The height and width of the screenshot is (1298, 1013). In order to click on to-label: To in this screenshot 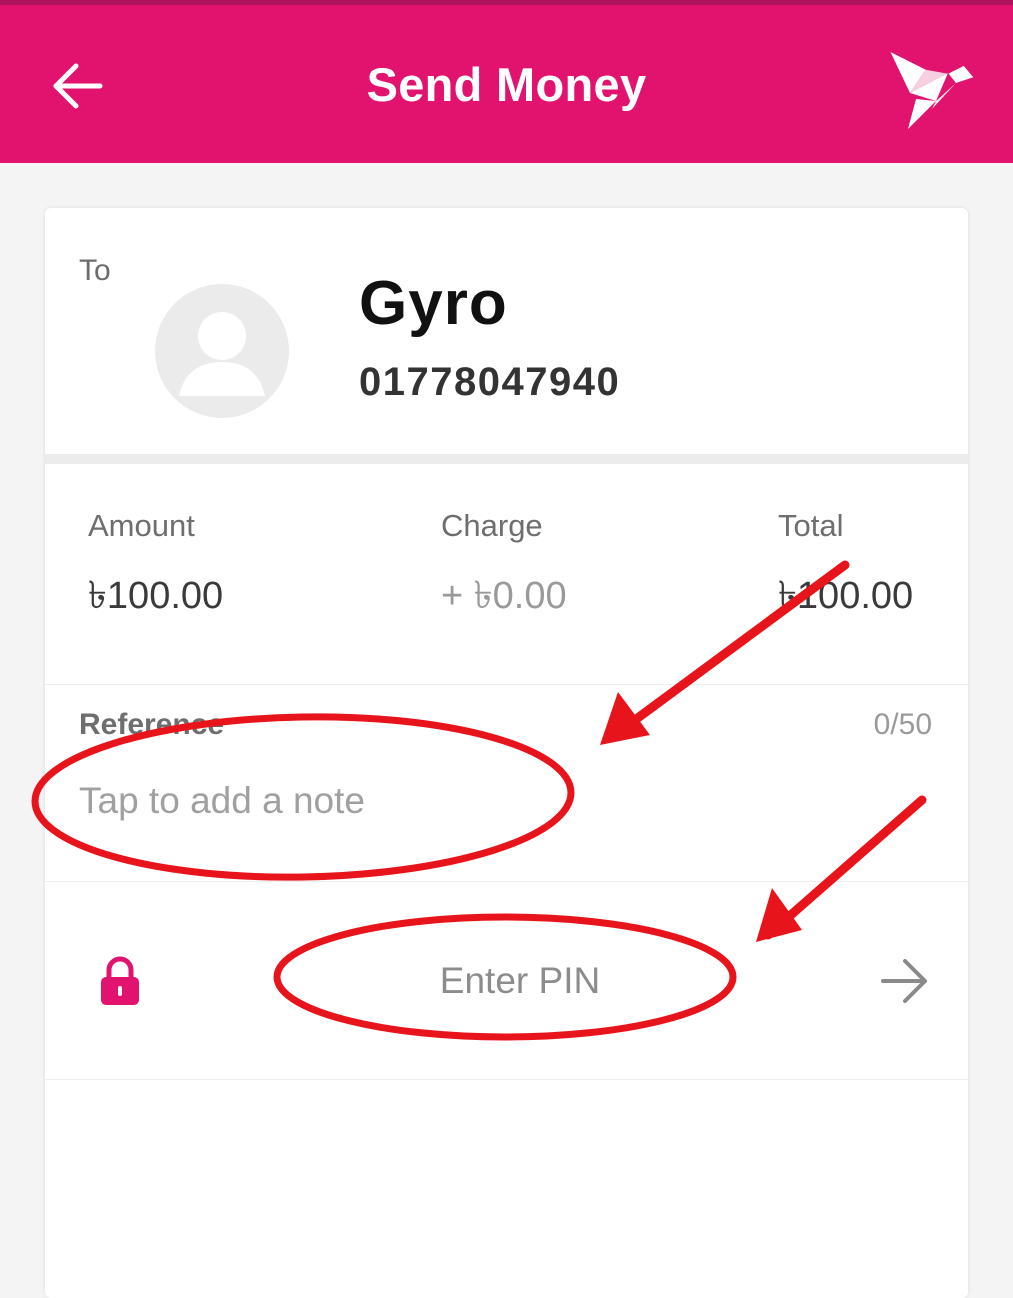, I will do `click(95, 270)`.